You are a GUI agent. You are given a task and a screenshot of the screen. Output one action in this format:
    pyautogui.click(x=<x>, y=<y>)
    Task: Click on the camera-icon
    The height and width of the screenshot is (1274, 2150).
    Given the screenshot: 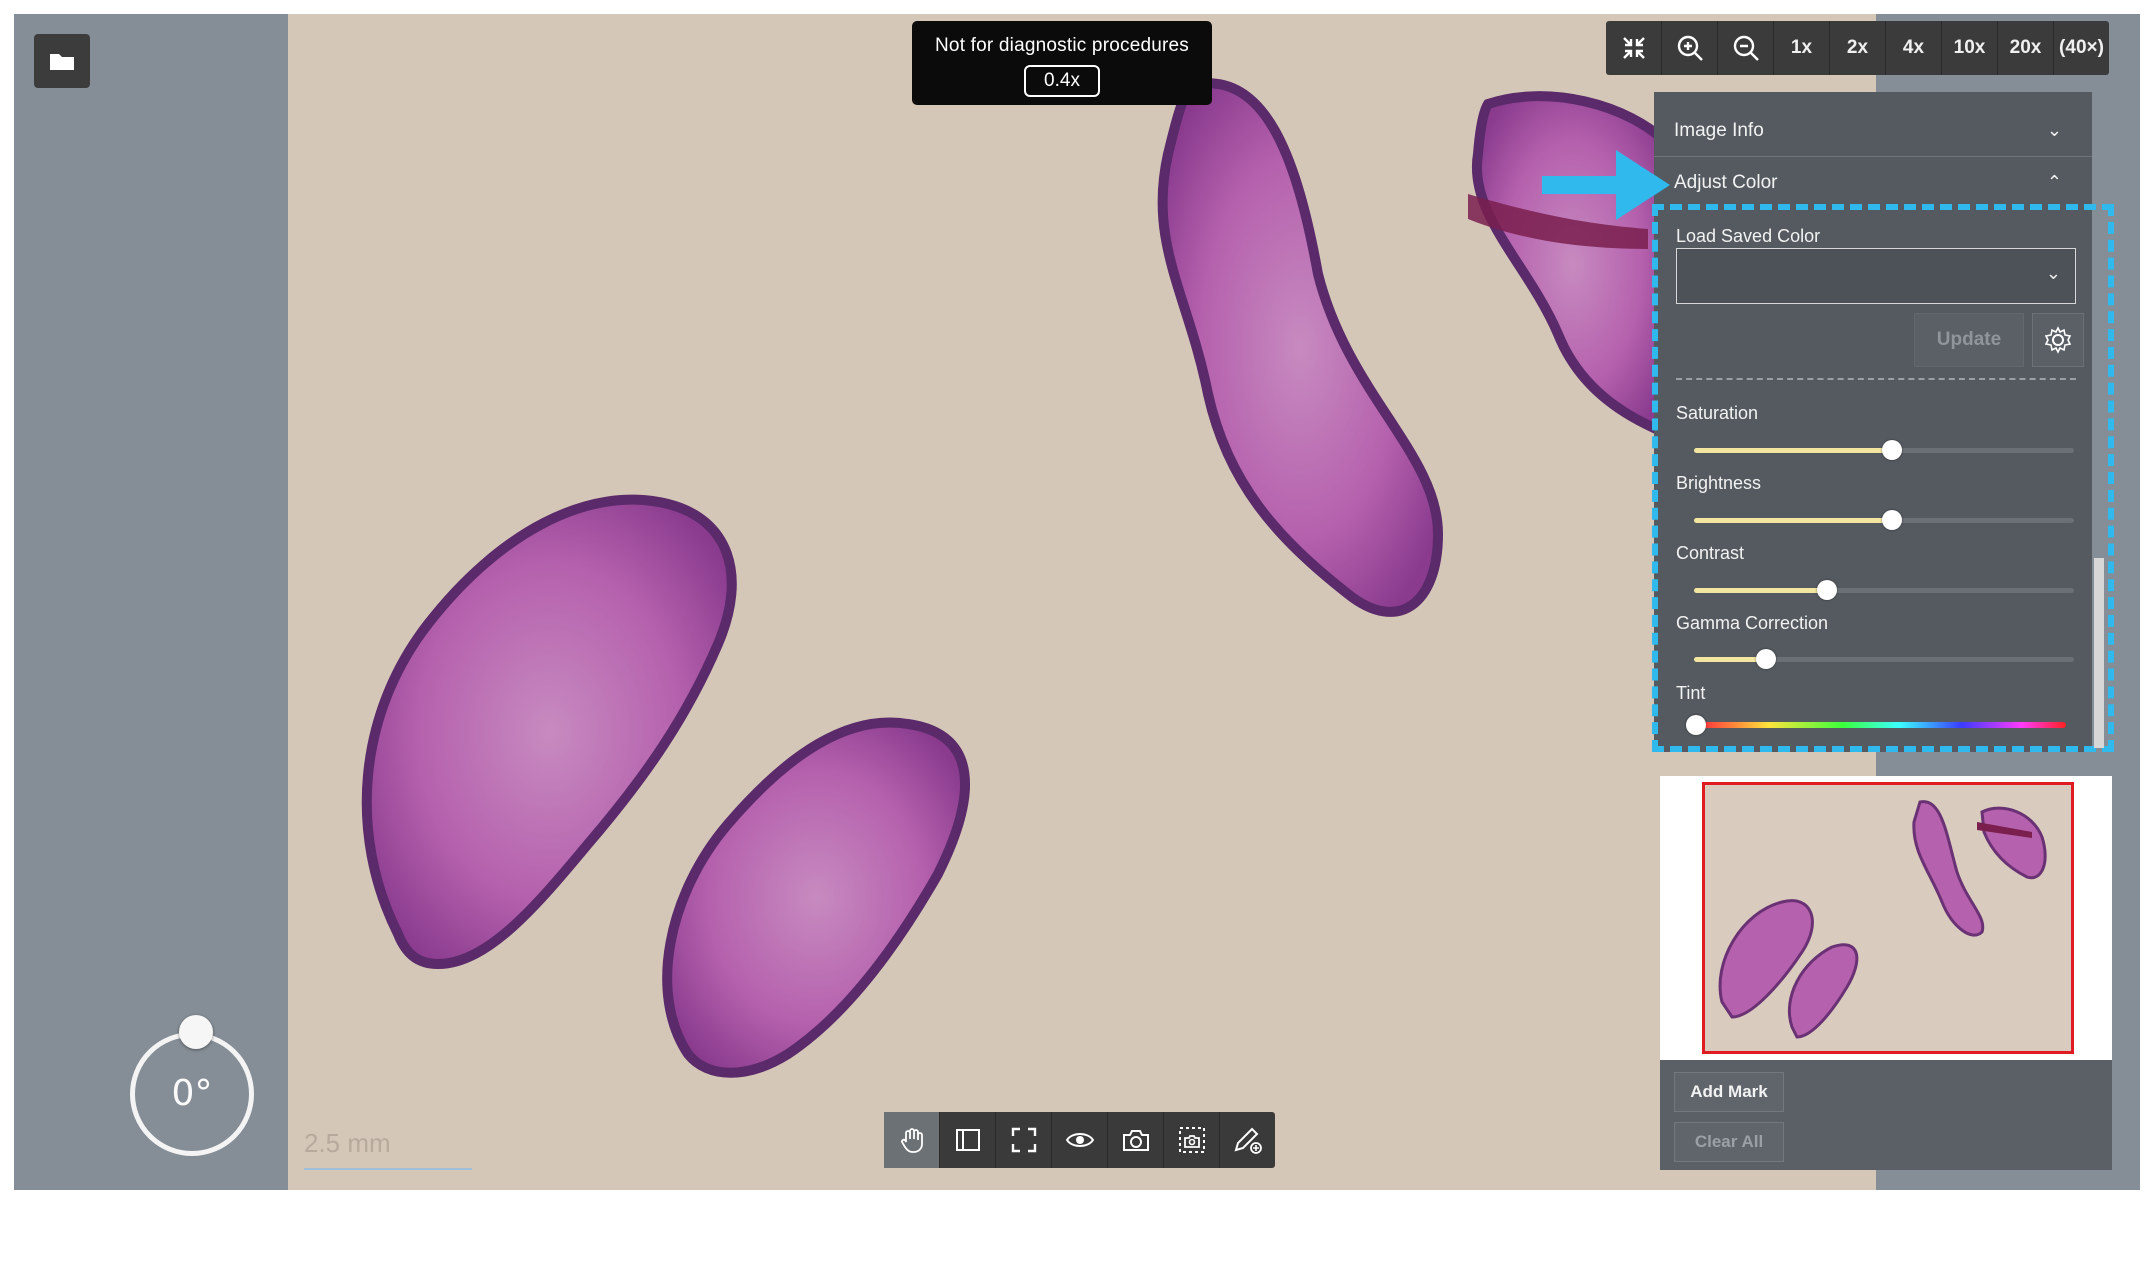 What is the action you would take?
    pyautogui.click(x=1135, y=1140)
    